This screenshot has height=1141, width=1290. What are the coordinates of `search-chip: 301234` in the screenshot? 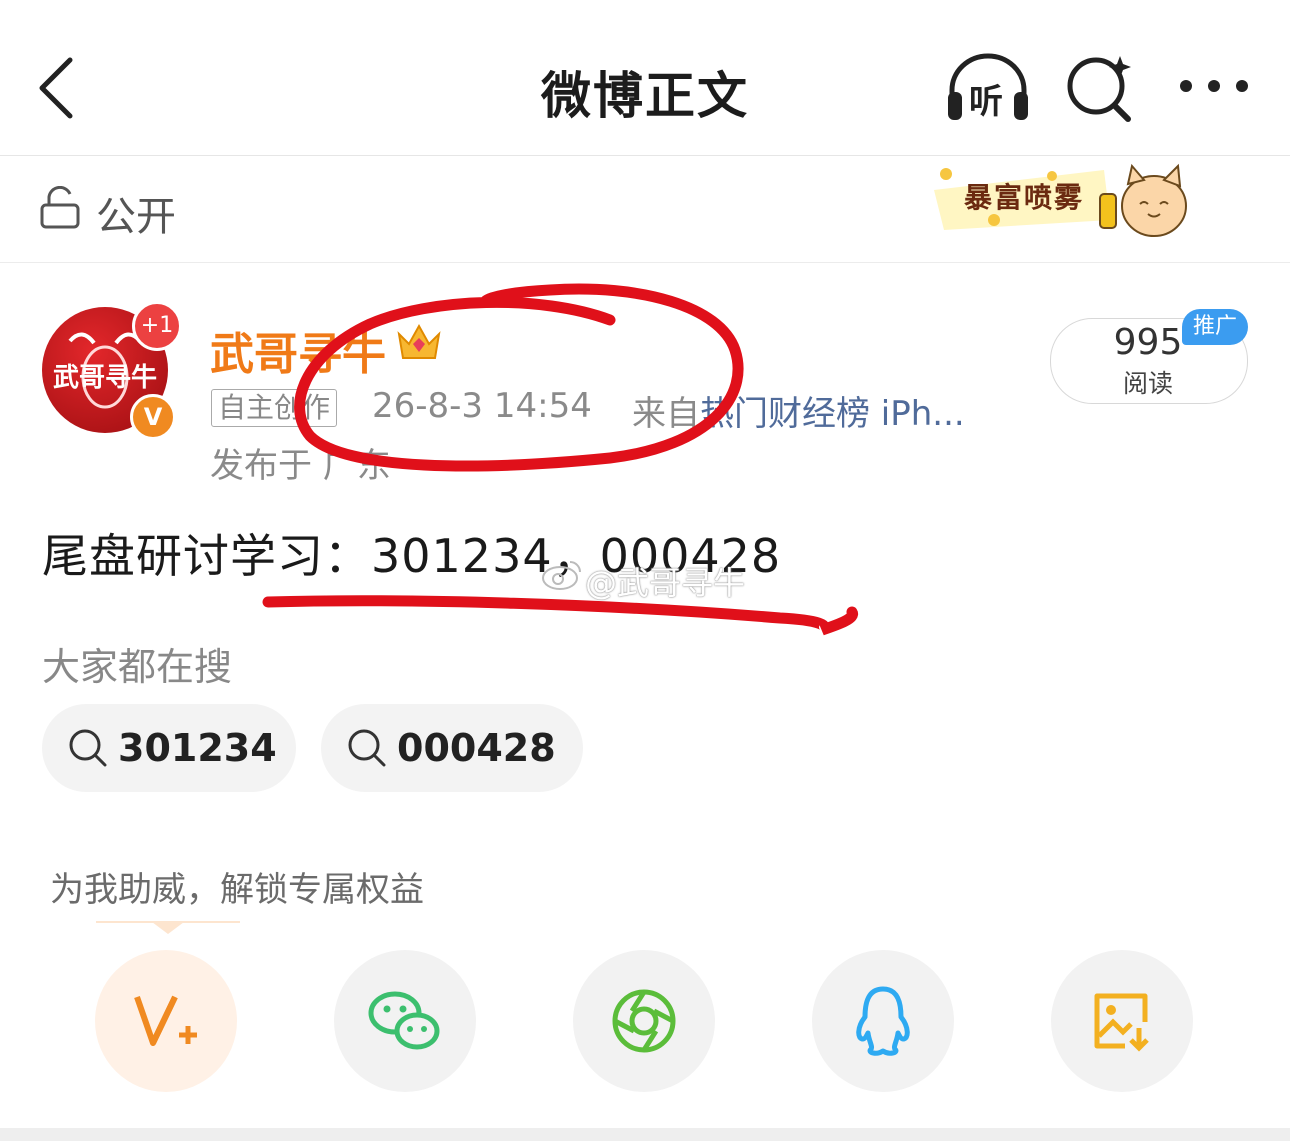 It's located at (169, 748).